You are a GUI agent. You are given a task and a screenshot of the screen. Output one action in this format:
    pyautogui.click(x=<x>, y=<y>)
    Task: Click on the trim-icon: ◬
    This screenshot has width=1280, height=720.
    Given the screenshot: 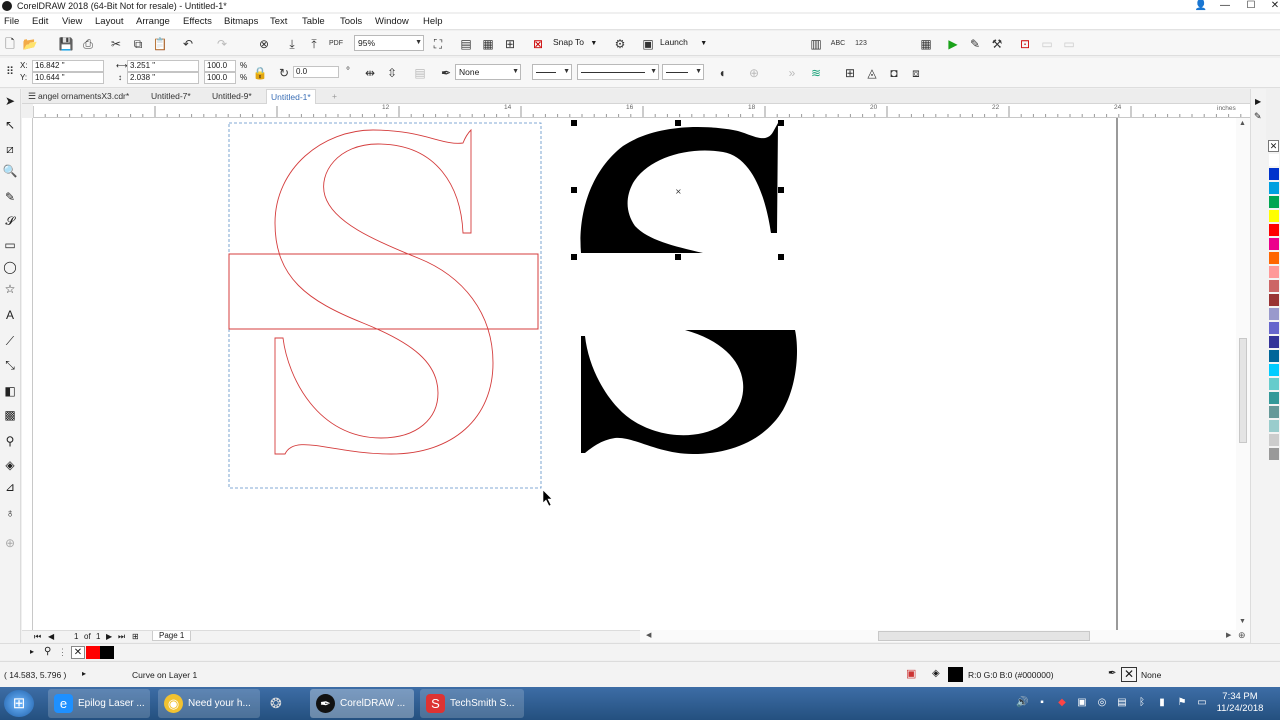 What is the action you would take?
    pyautogui.click(x=872, y=73)
    